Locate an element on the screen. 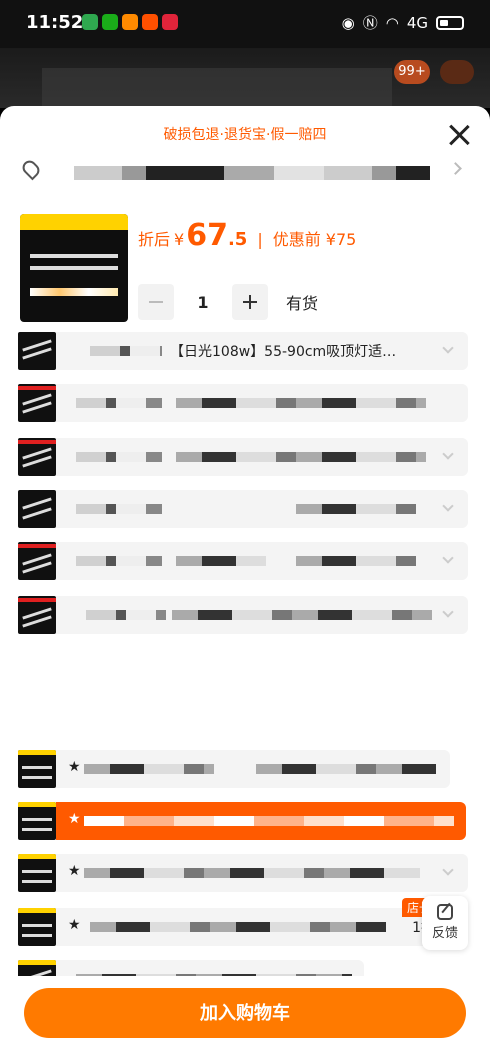  thumbnail-header is located at coordinates (74, 222).